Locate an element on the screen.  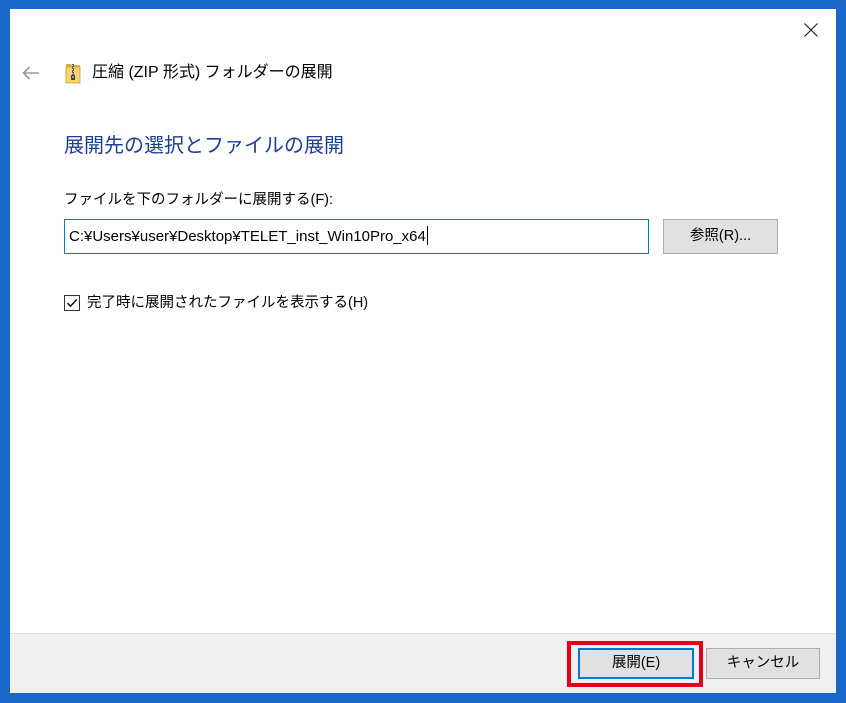
cancel-button: キャンセル is located at coordinates (763, 663).